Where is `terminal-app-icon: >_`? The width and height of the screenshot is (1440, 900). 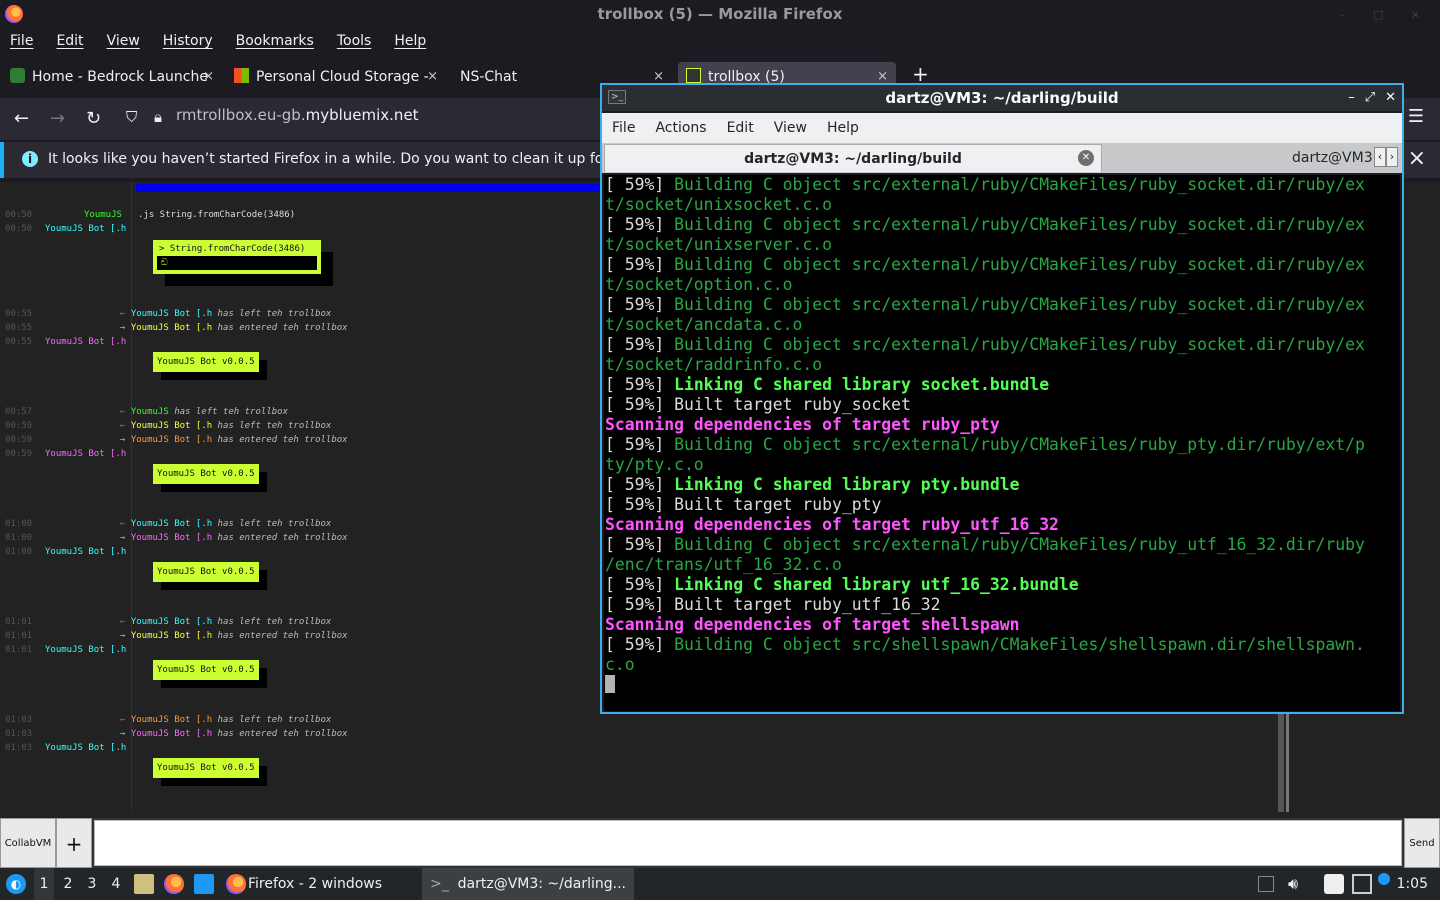 terminal-app-icon: >_ is located at coordinates (617, 97).